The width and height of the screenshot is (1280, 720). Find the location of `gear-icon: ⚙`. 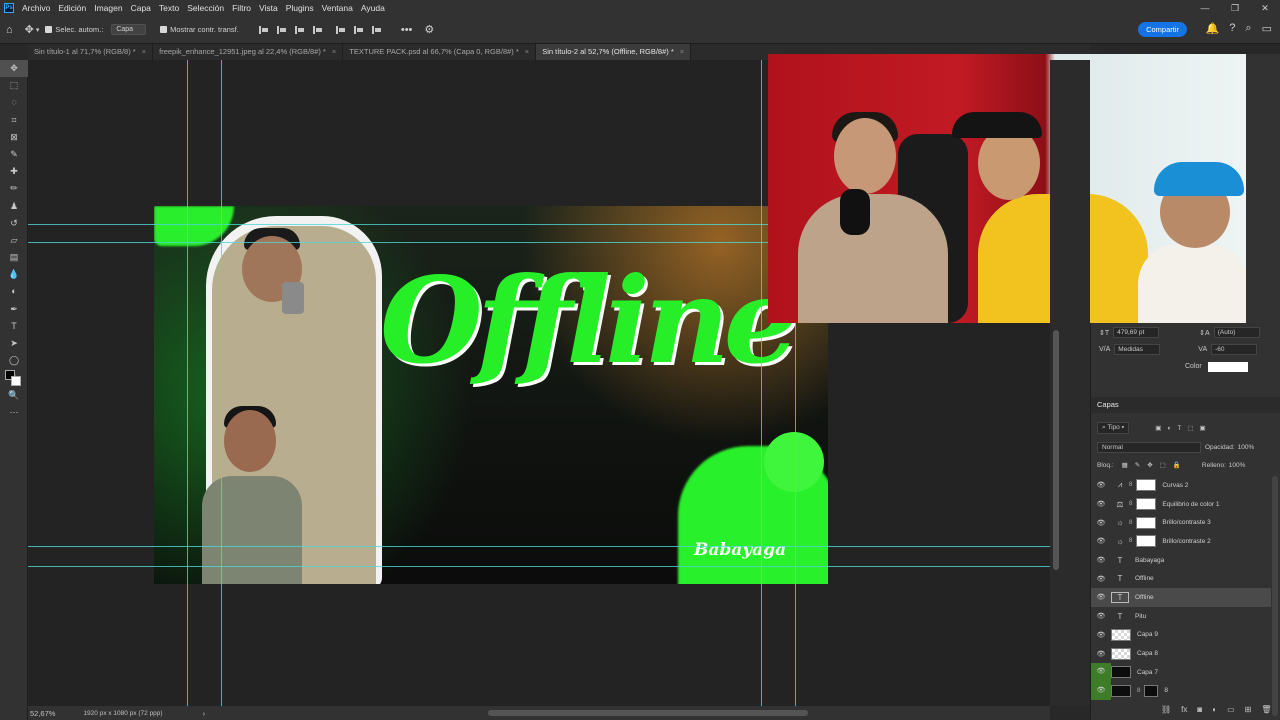

gear-icon: ⚙ is located at coordinates (429, 29).